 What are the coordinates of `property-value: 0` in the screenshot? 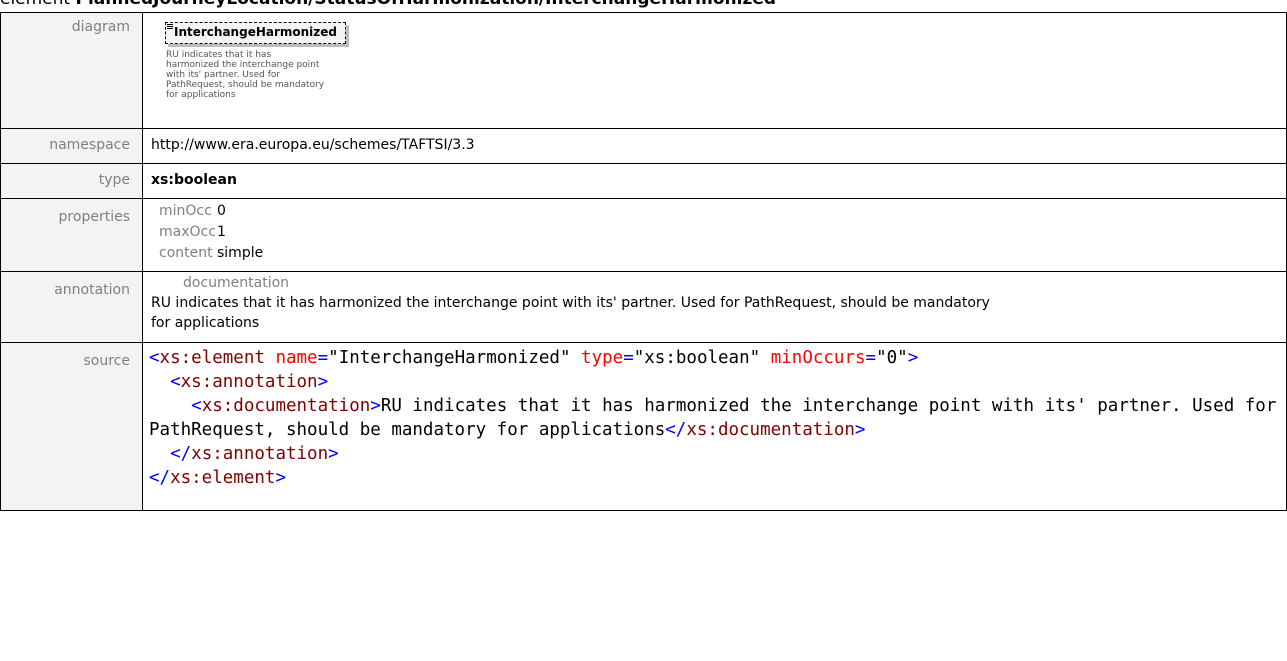 It's located at (221, 211).